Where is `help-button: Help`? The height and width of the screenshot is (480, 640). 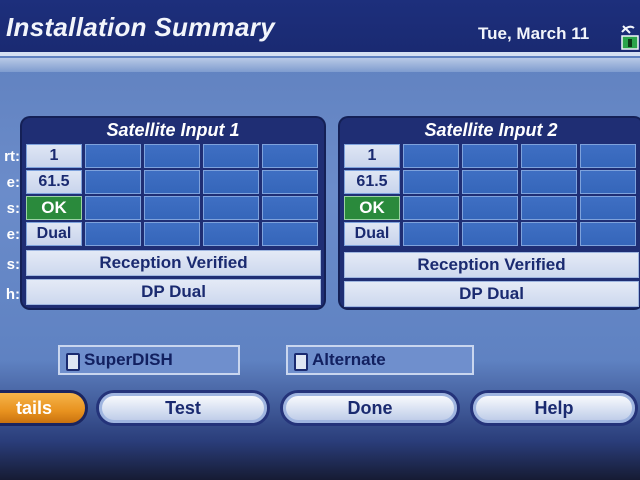
help-button: Help is located at coordinates (554, 408).